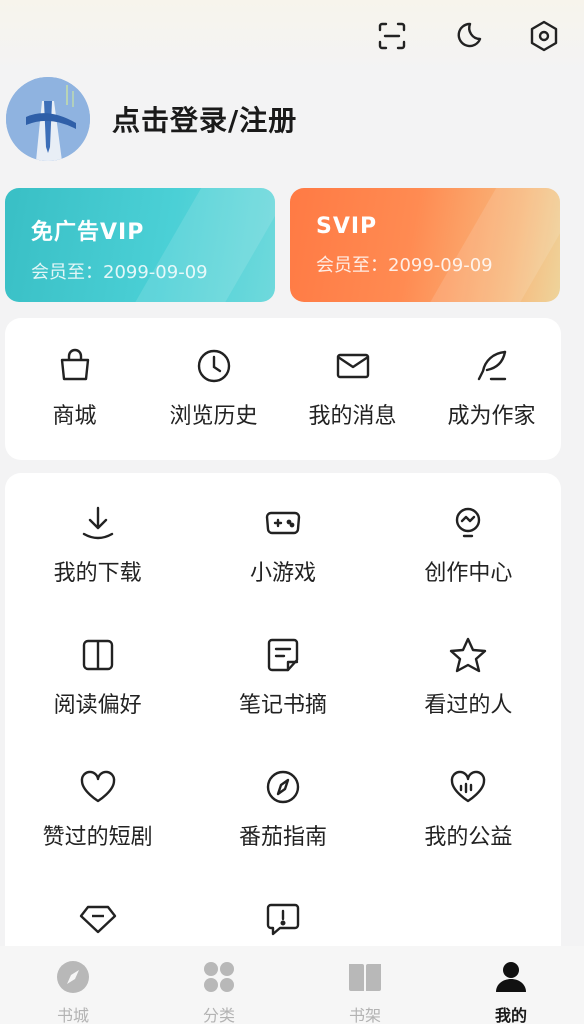  Describe the element at coordinates (283, 655) in the screenshot. I see `note-icon` at that location.